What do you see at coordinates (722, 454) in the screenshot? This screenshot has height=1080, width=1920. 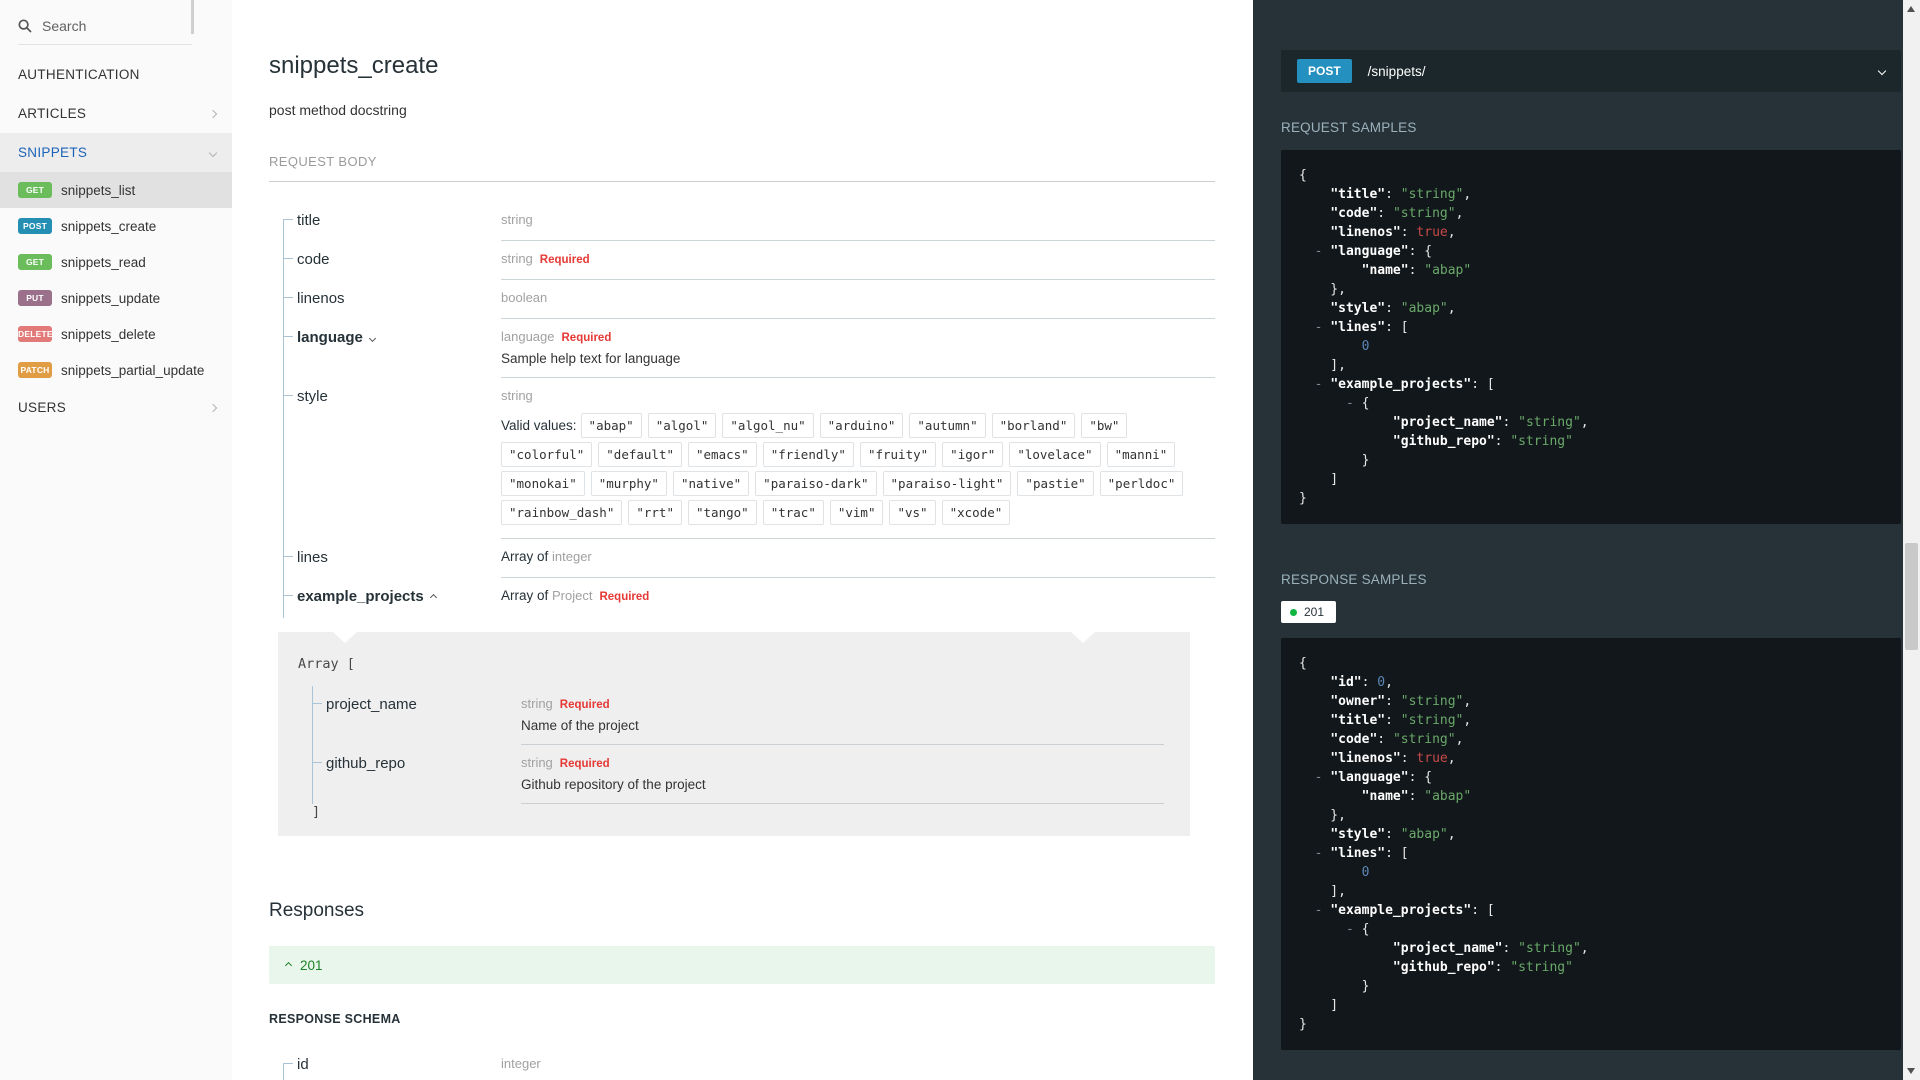 I see `enum-chip: "emacs"` at bounding box center [722, 454].